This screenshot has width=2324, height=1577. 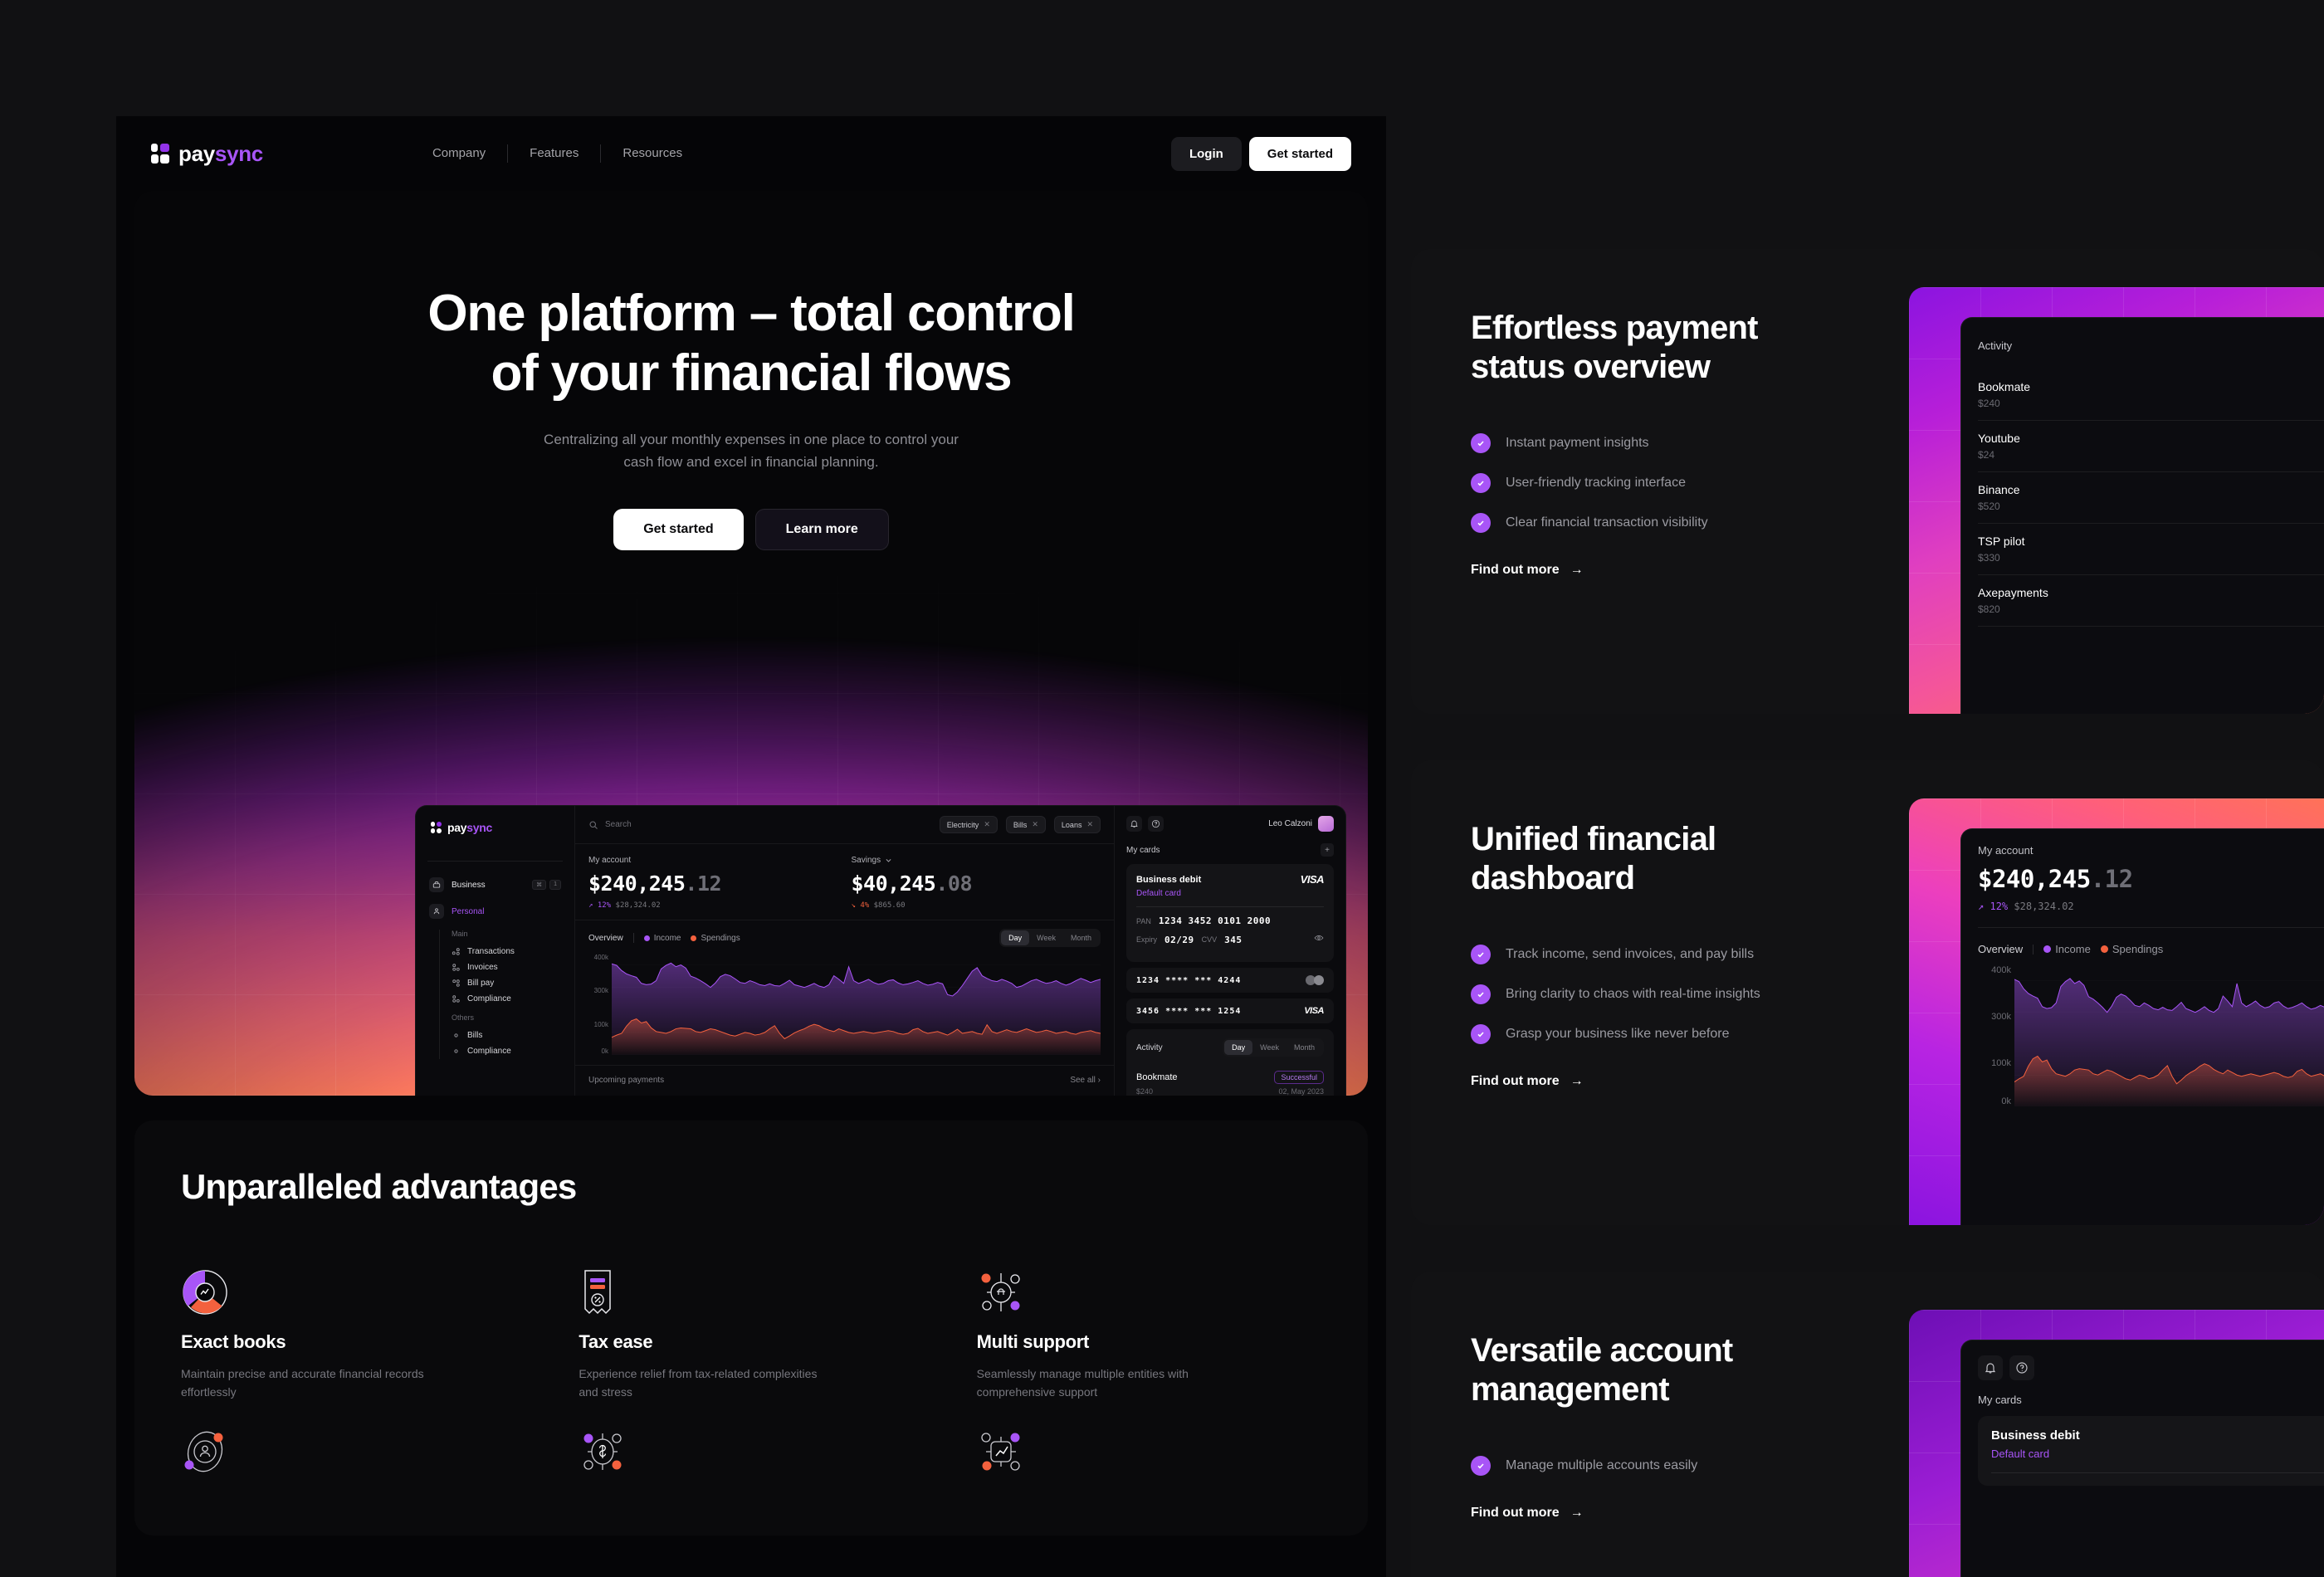 I want to click on upcoming-item-bookmate: Bookmate 17 days left, so click(x=976, y=1095).